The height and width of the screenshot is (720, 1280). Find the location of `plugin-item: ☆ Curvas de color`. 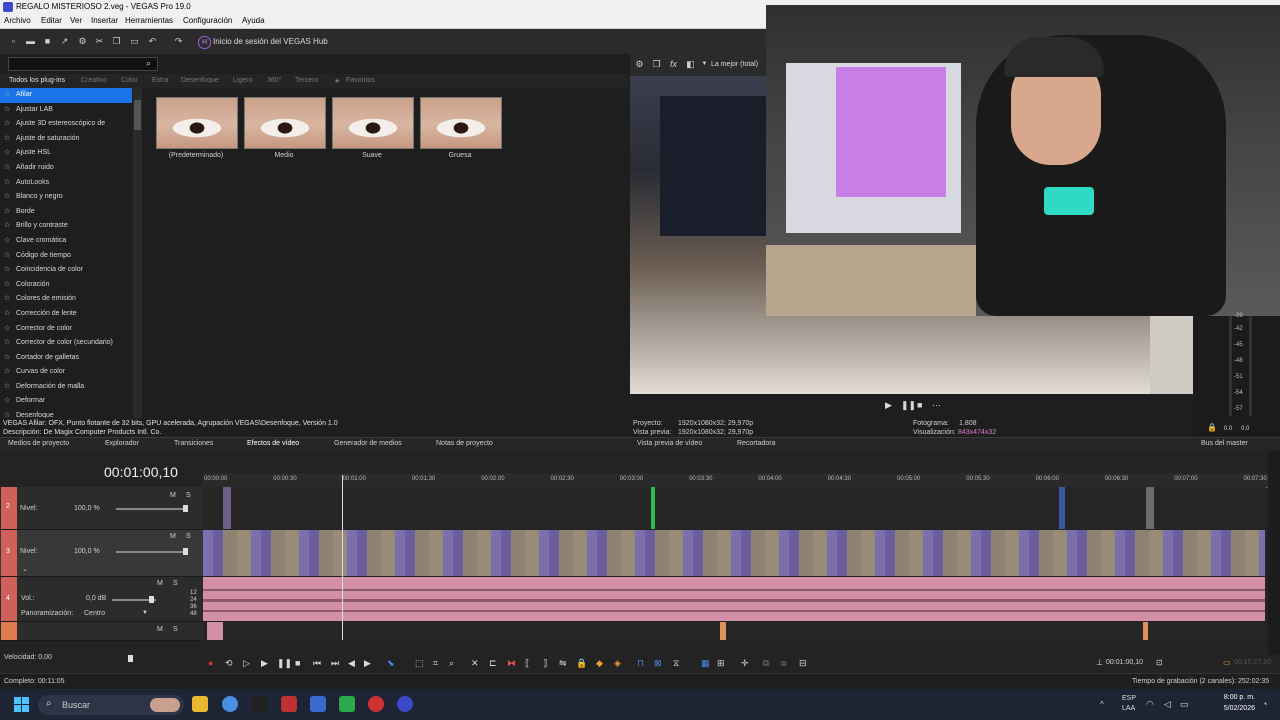

plugin-item: ☆ Curvas de color is located at coordinates (66, 372).